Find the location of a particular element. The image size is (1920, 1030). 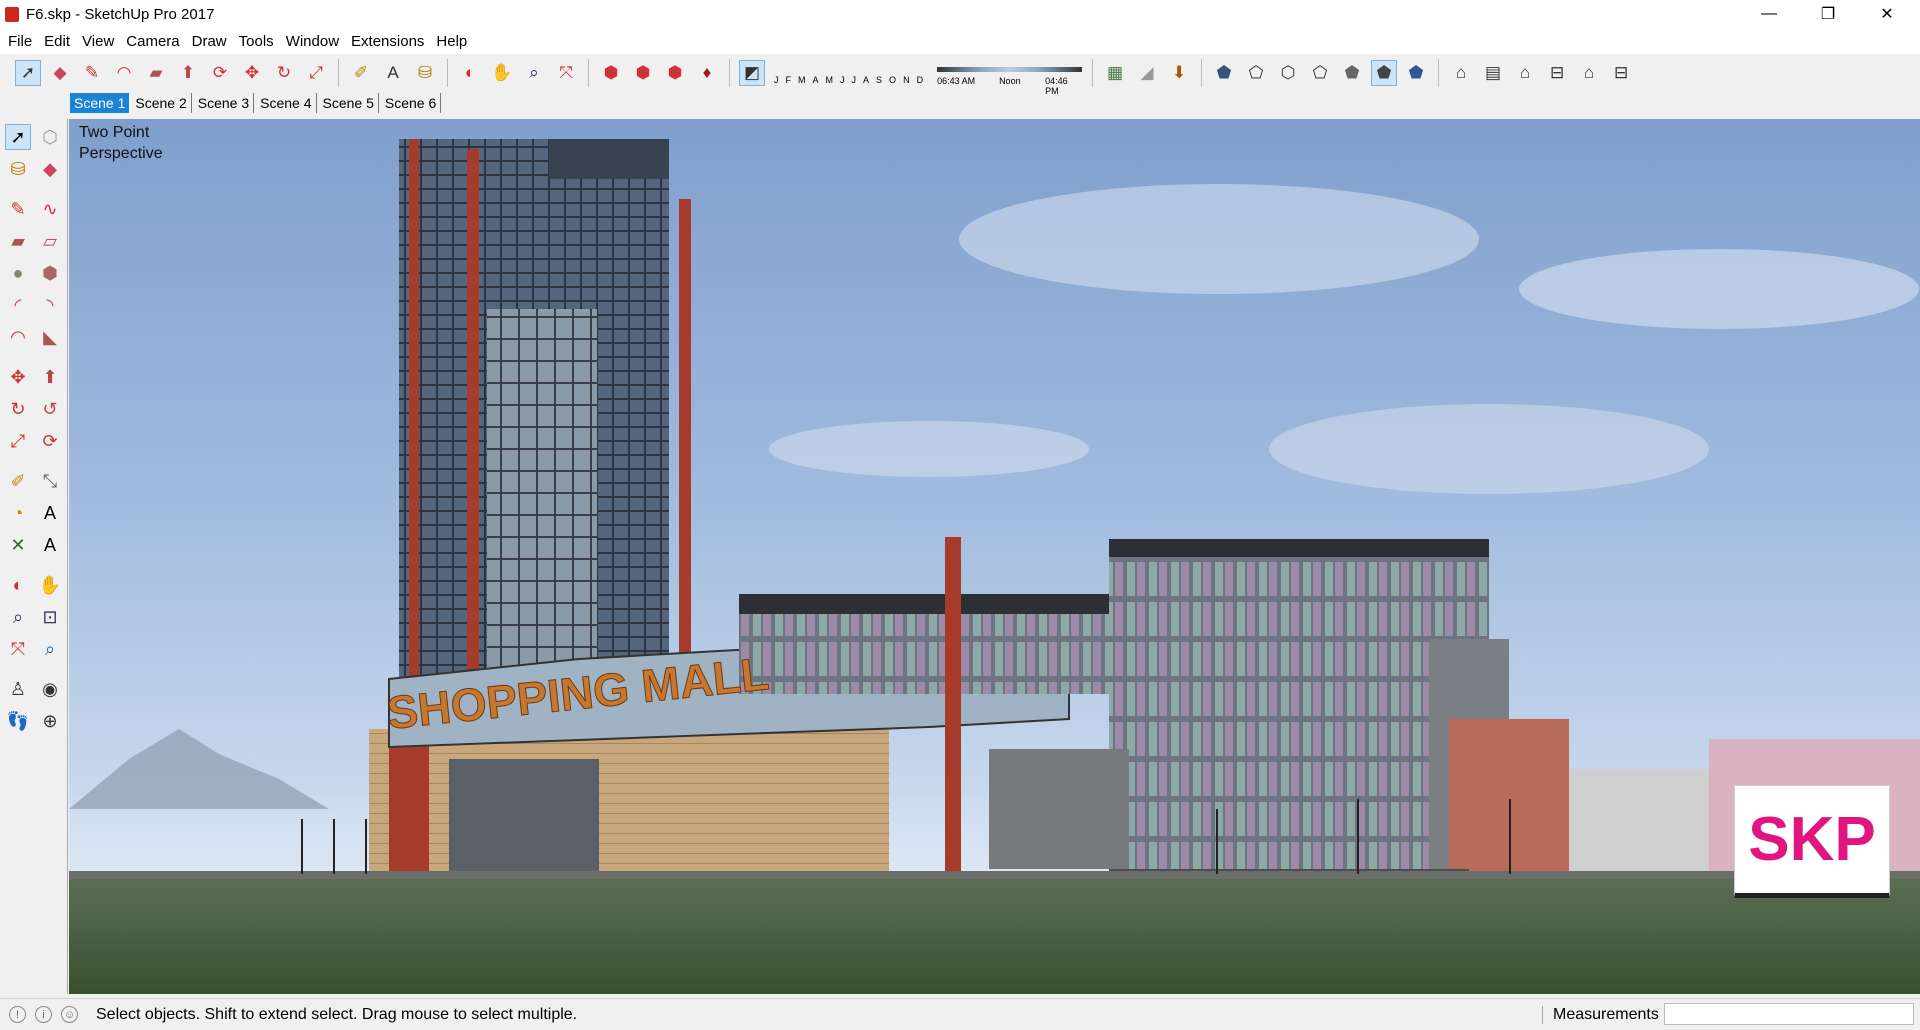

protractor-icon: ◔ is located at coordinates (18, 513).